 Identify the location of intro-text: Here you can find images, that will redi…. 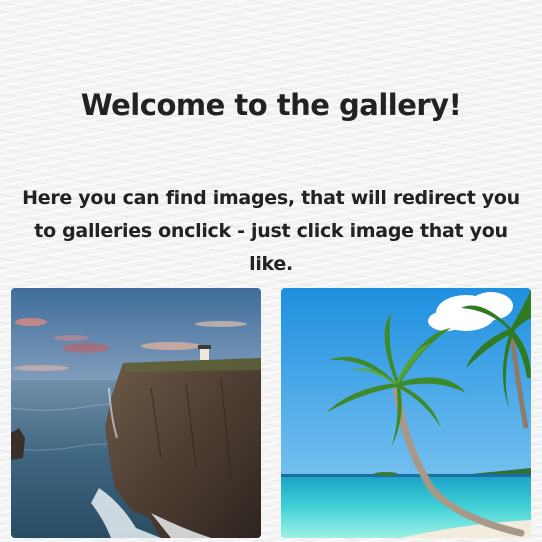
(271, 231).